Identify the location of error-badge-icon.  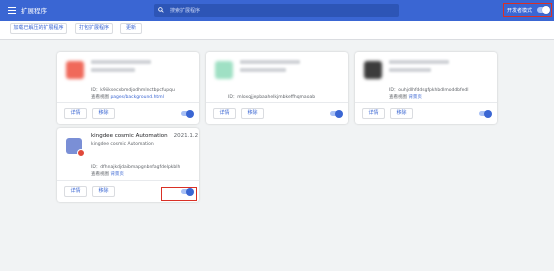
(81, 153).